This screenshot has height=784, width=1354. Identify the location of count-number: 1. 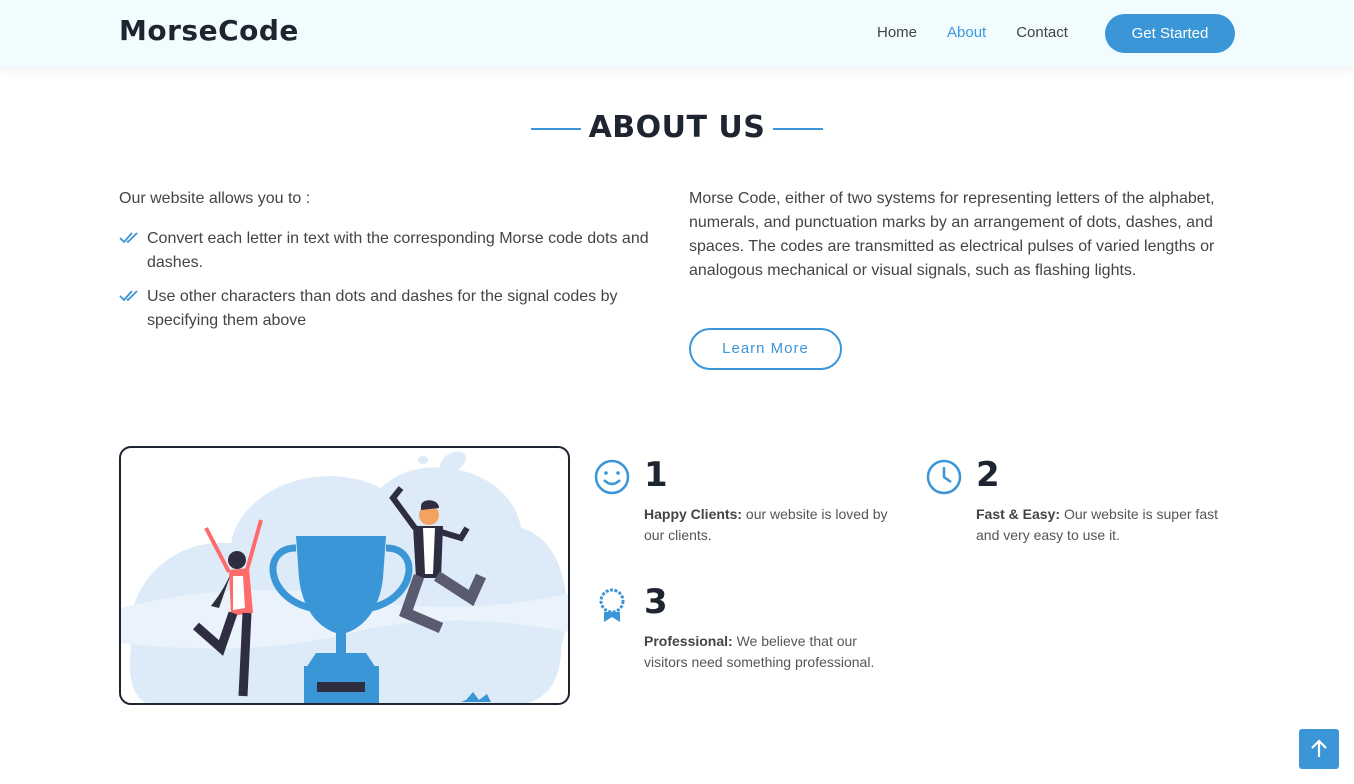
(656, 475).